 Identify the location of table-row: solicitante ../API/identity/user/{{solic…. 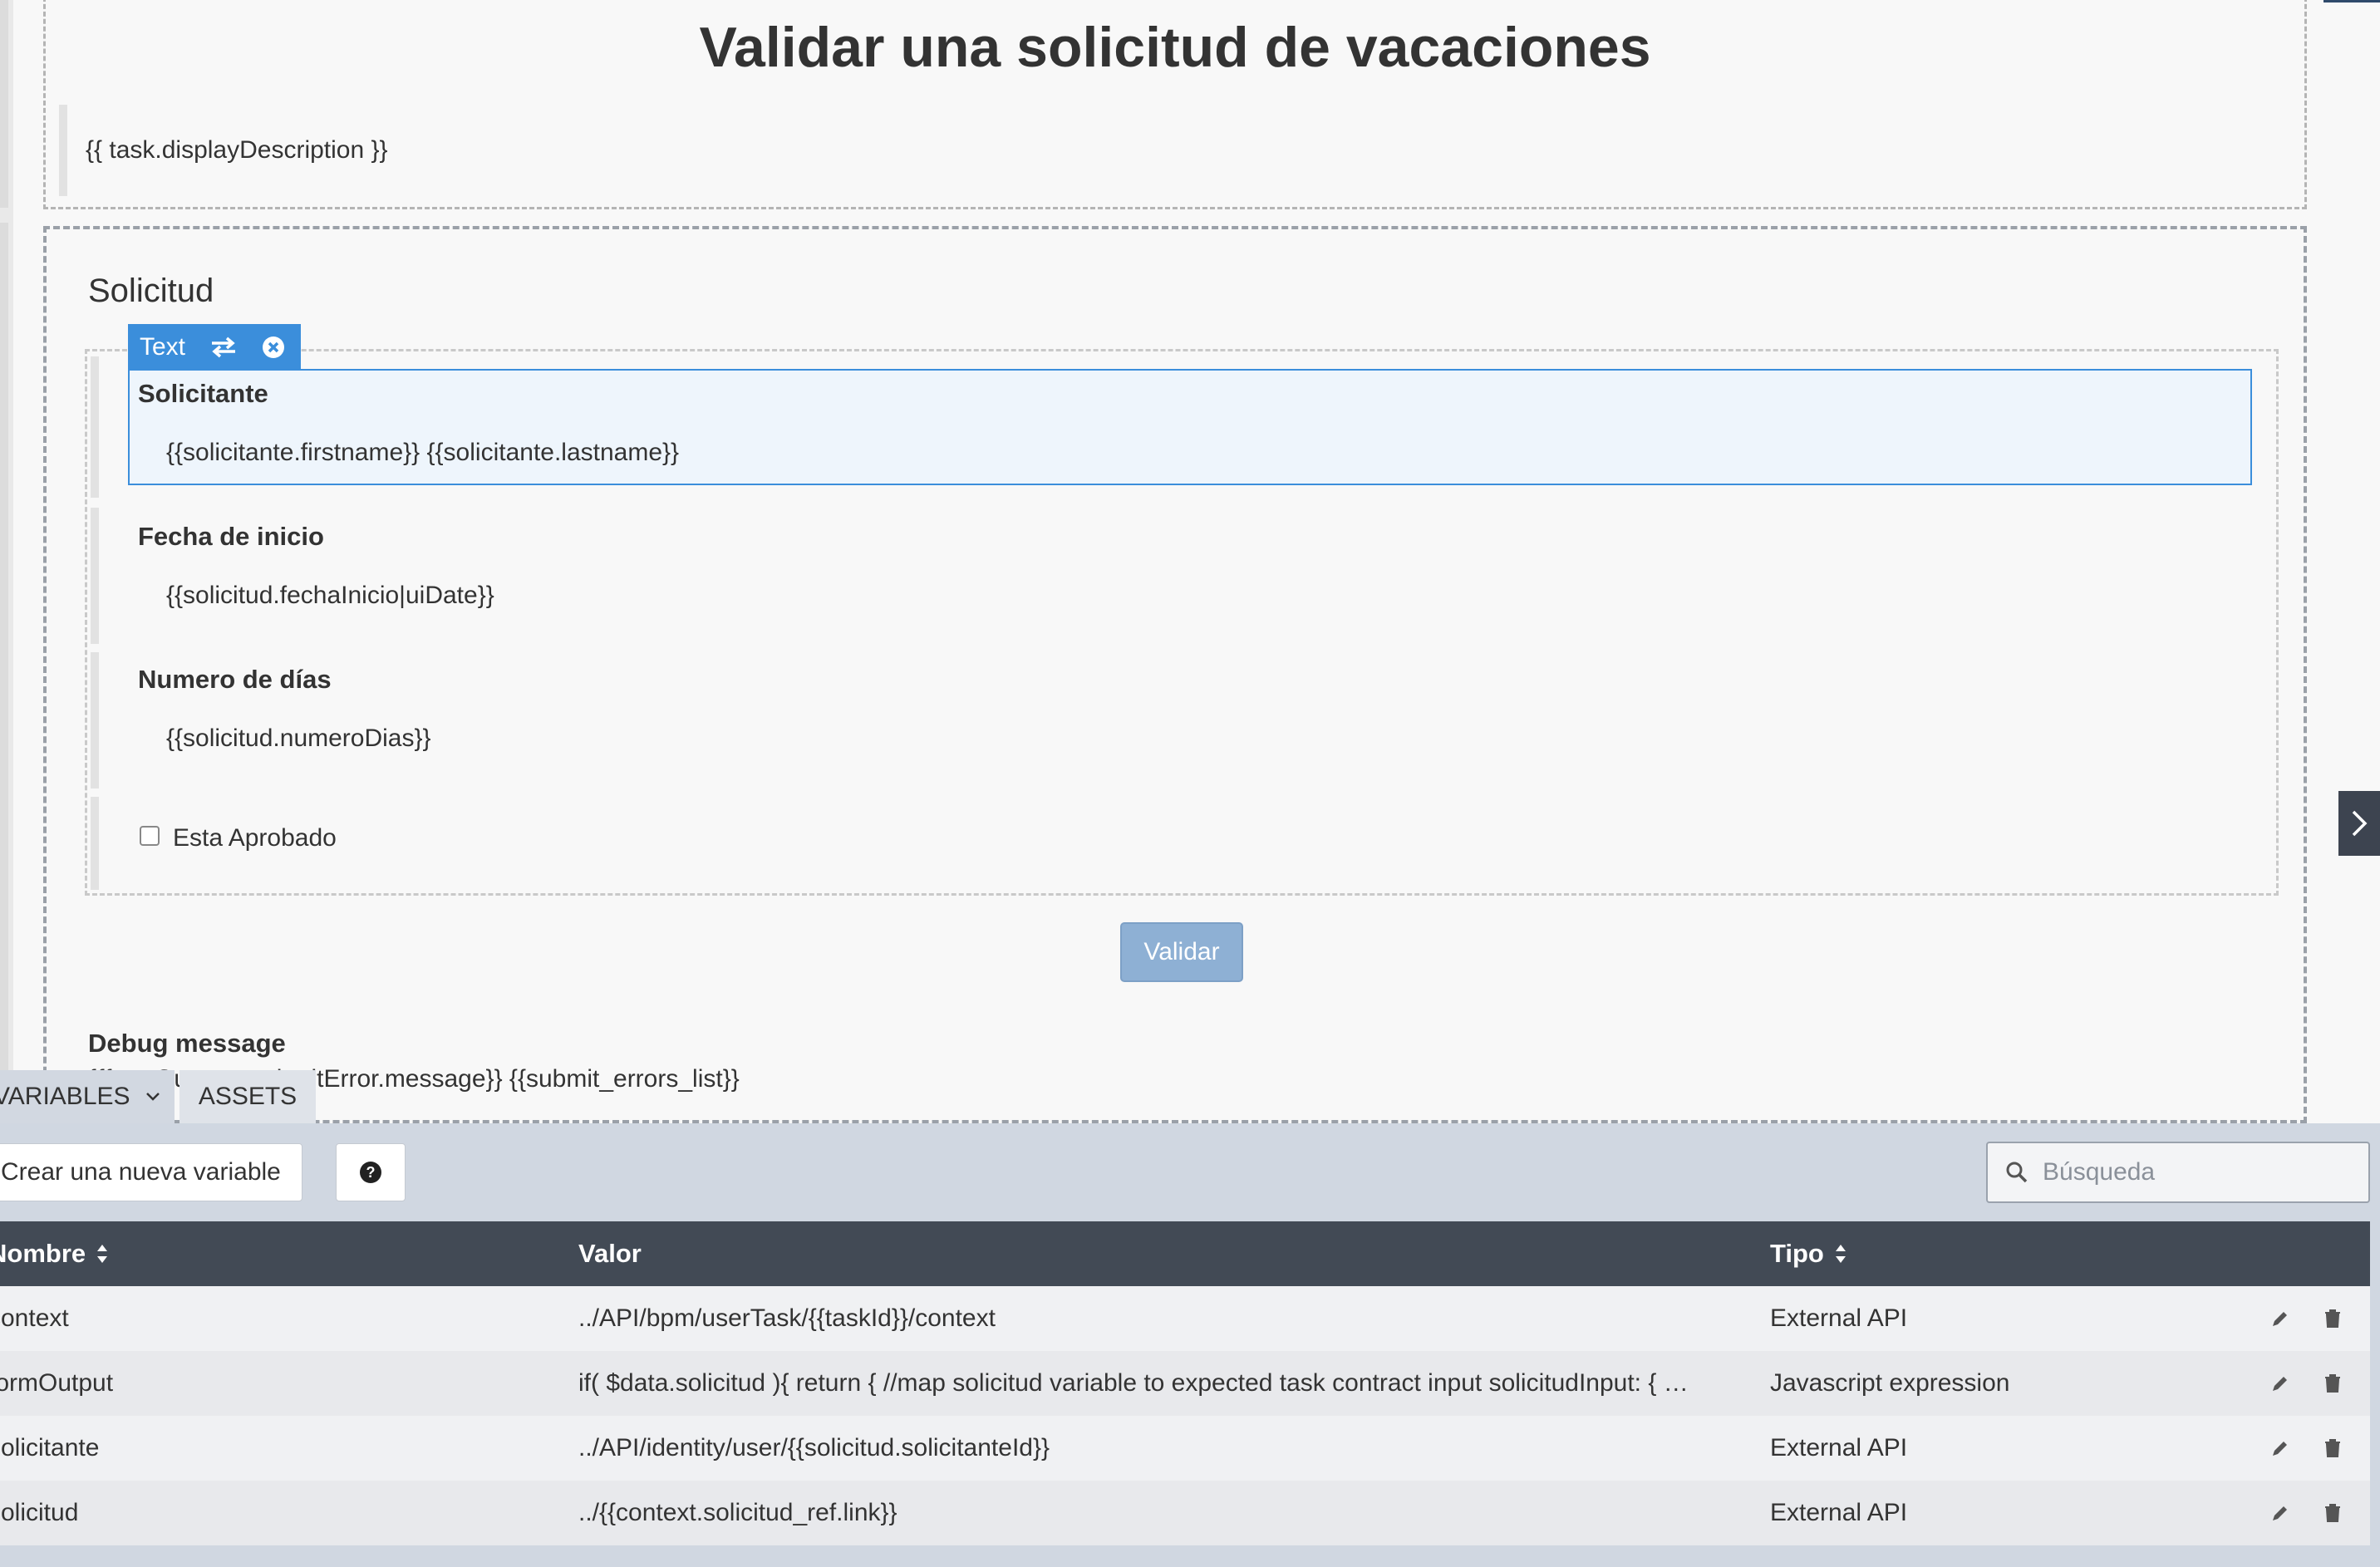
(1185, 1449).